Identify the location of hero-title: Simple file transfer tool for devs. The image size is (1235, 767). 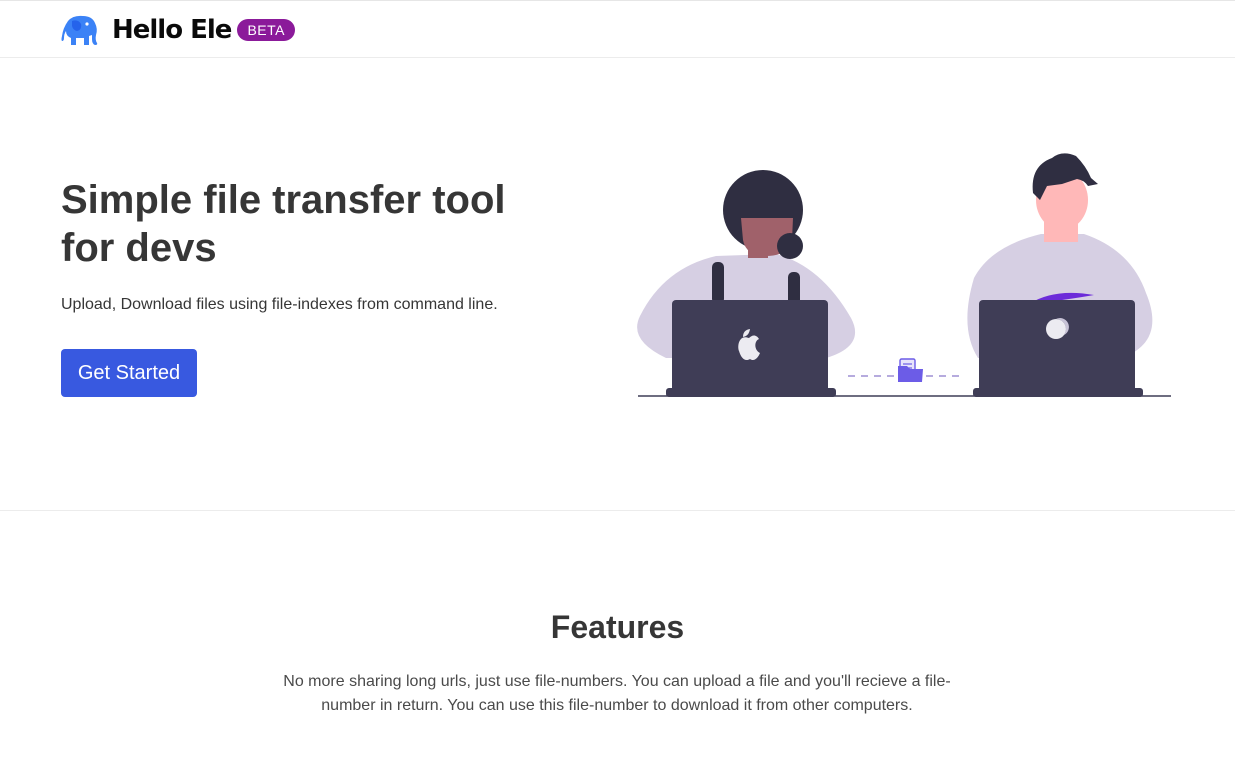
(283, 224).